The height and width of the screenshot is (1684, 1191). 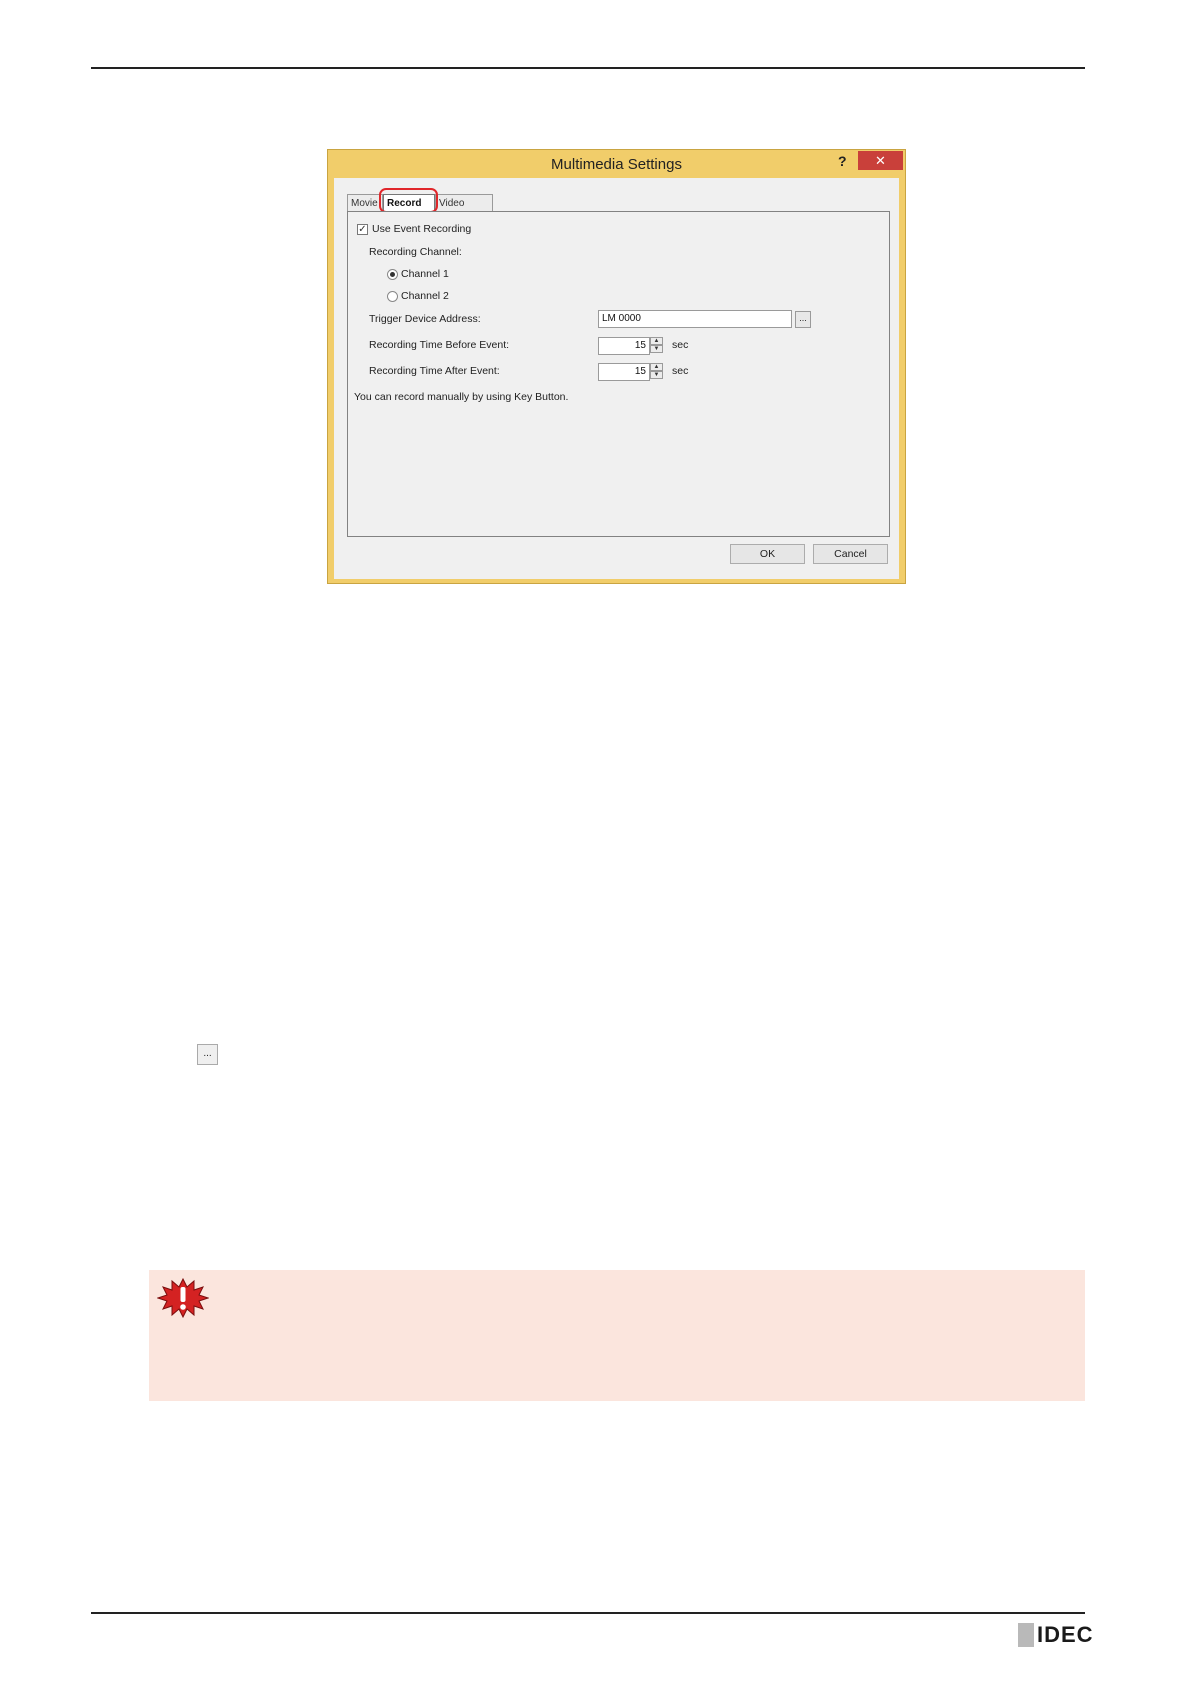 I want to click on ok-button: OK, so click(x=767, y=554).